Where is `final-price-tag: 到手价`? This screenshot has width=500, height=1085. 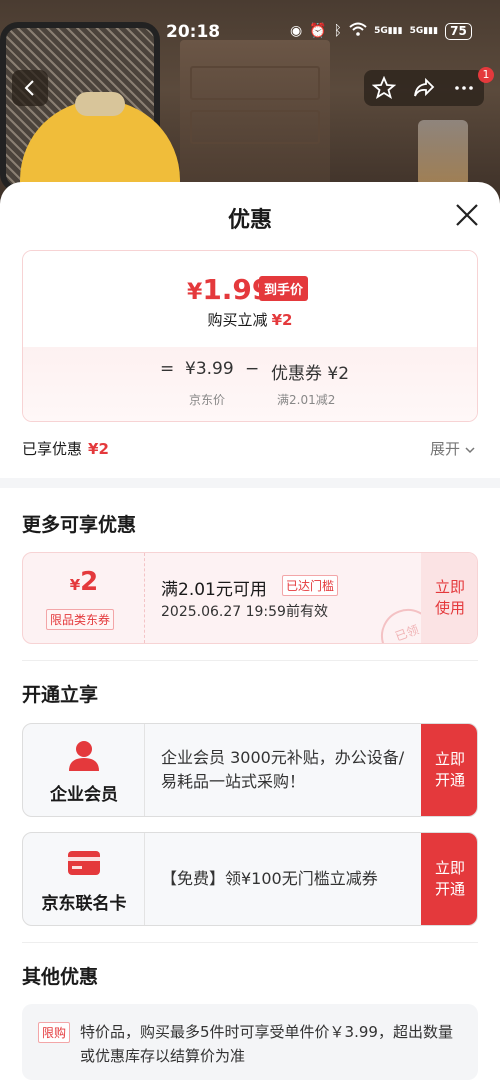
final-price-tag: 到手价 is located at coordinates (284, 288).